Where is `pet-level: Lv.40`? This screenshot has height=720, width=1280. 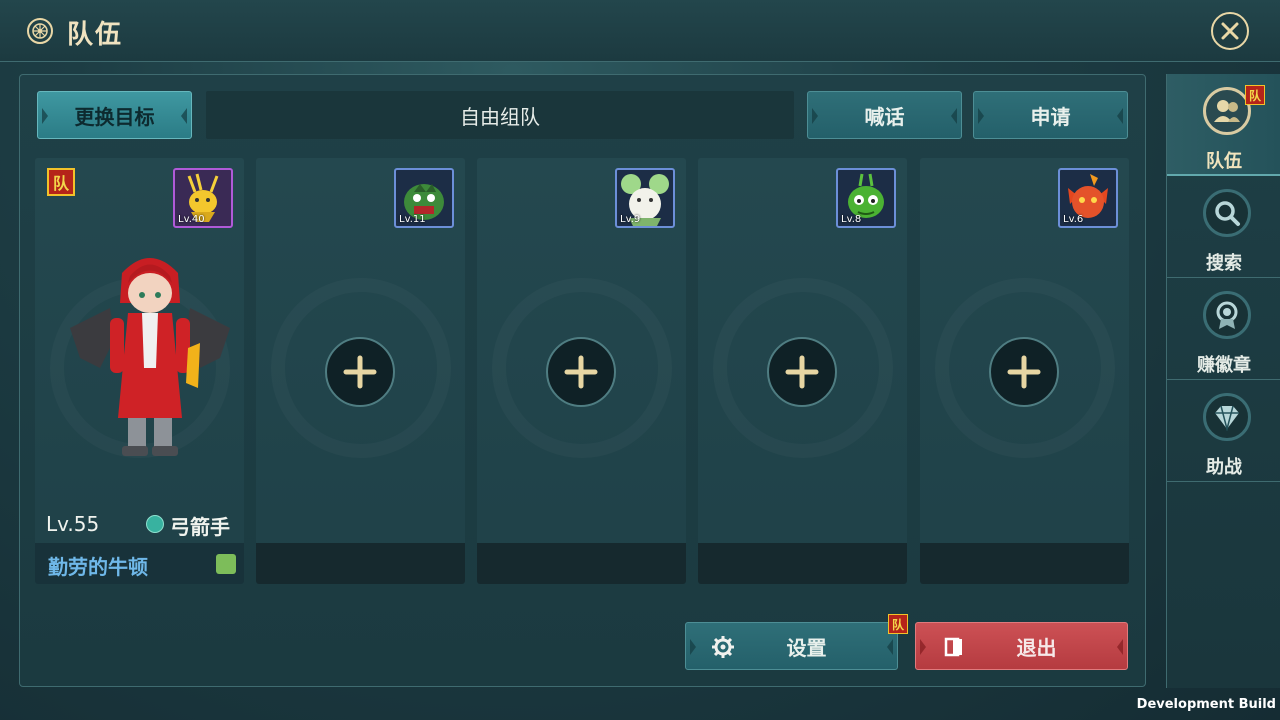
pet-level: Lv.40 is located at coordinates (191, 219).